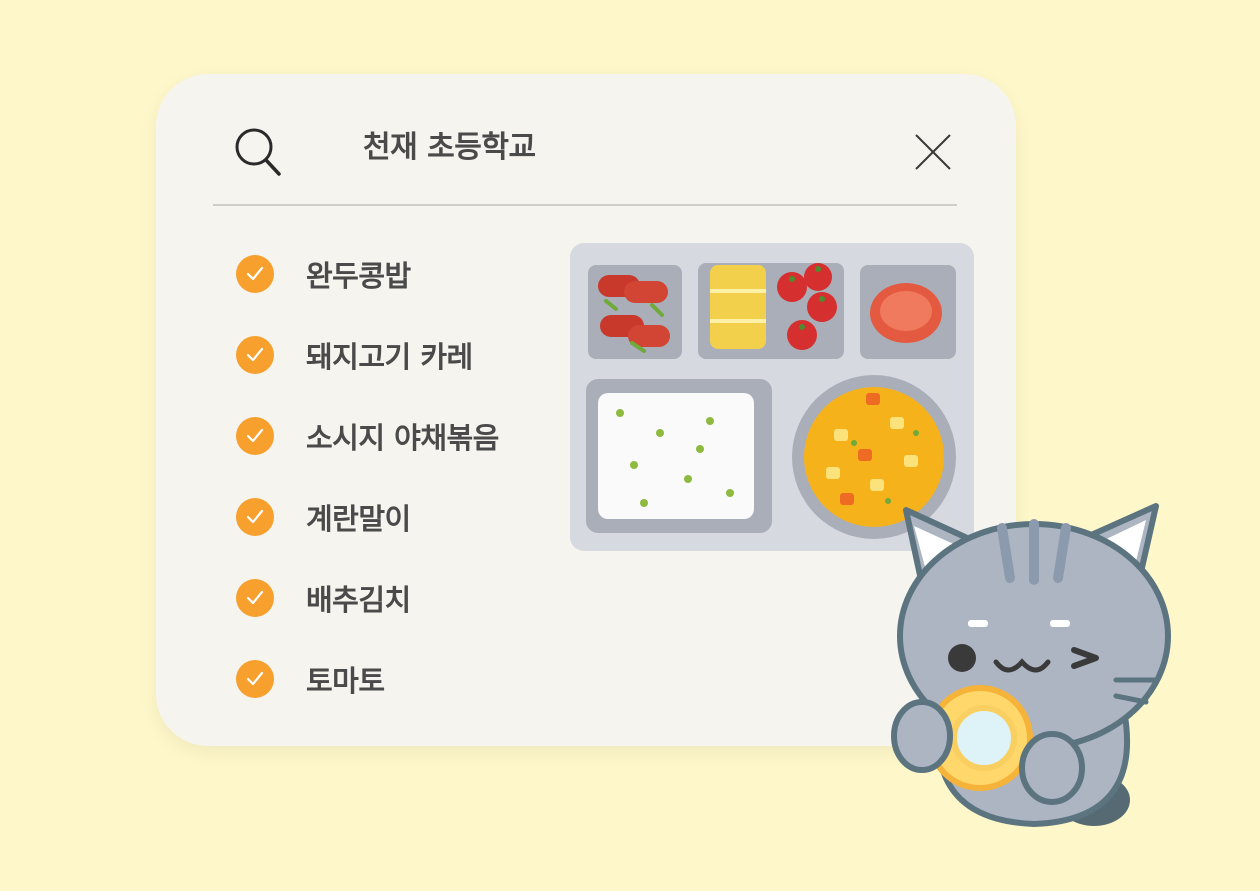 The image size is (1260, 891). What do you see at coordinates (358, 600) in the screenshot?
I see `menu-item-label: 배추김치` at bounding box center [358, 600].